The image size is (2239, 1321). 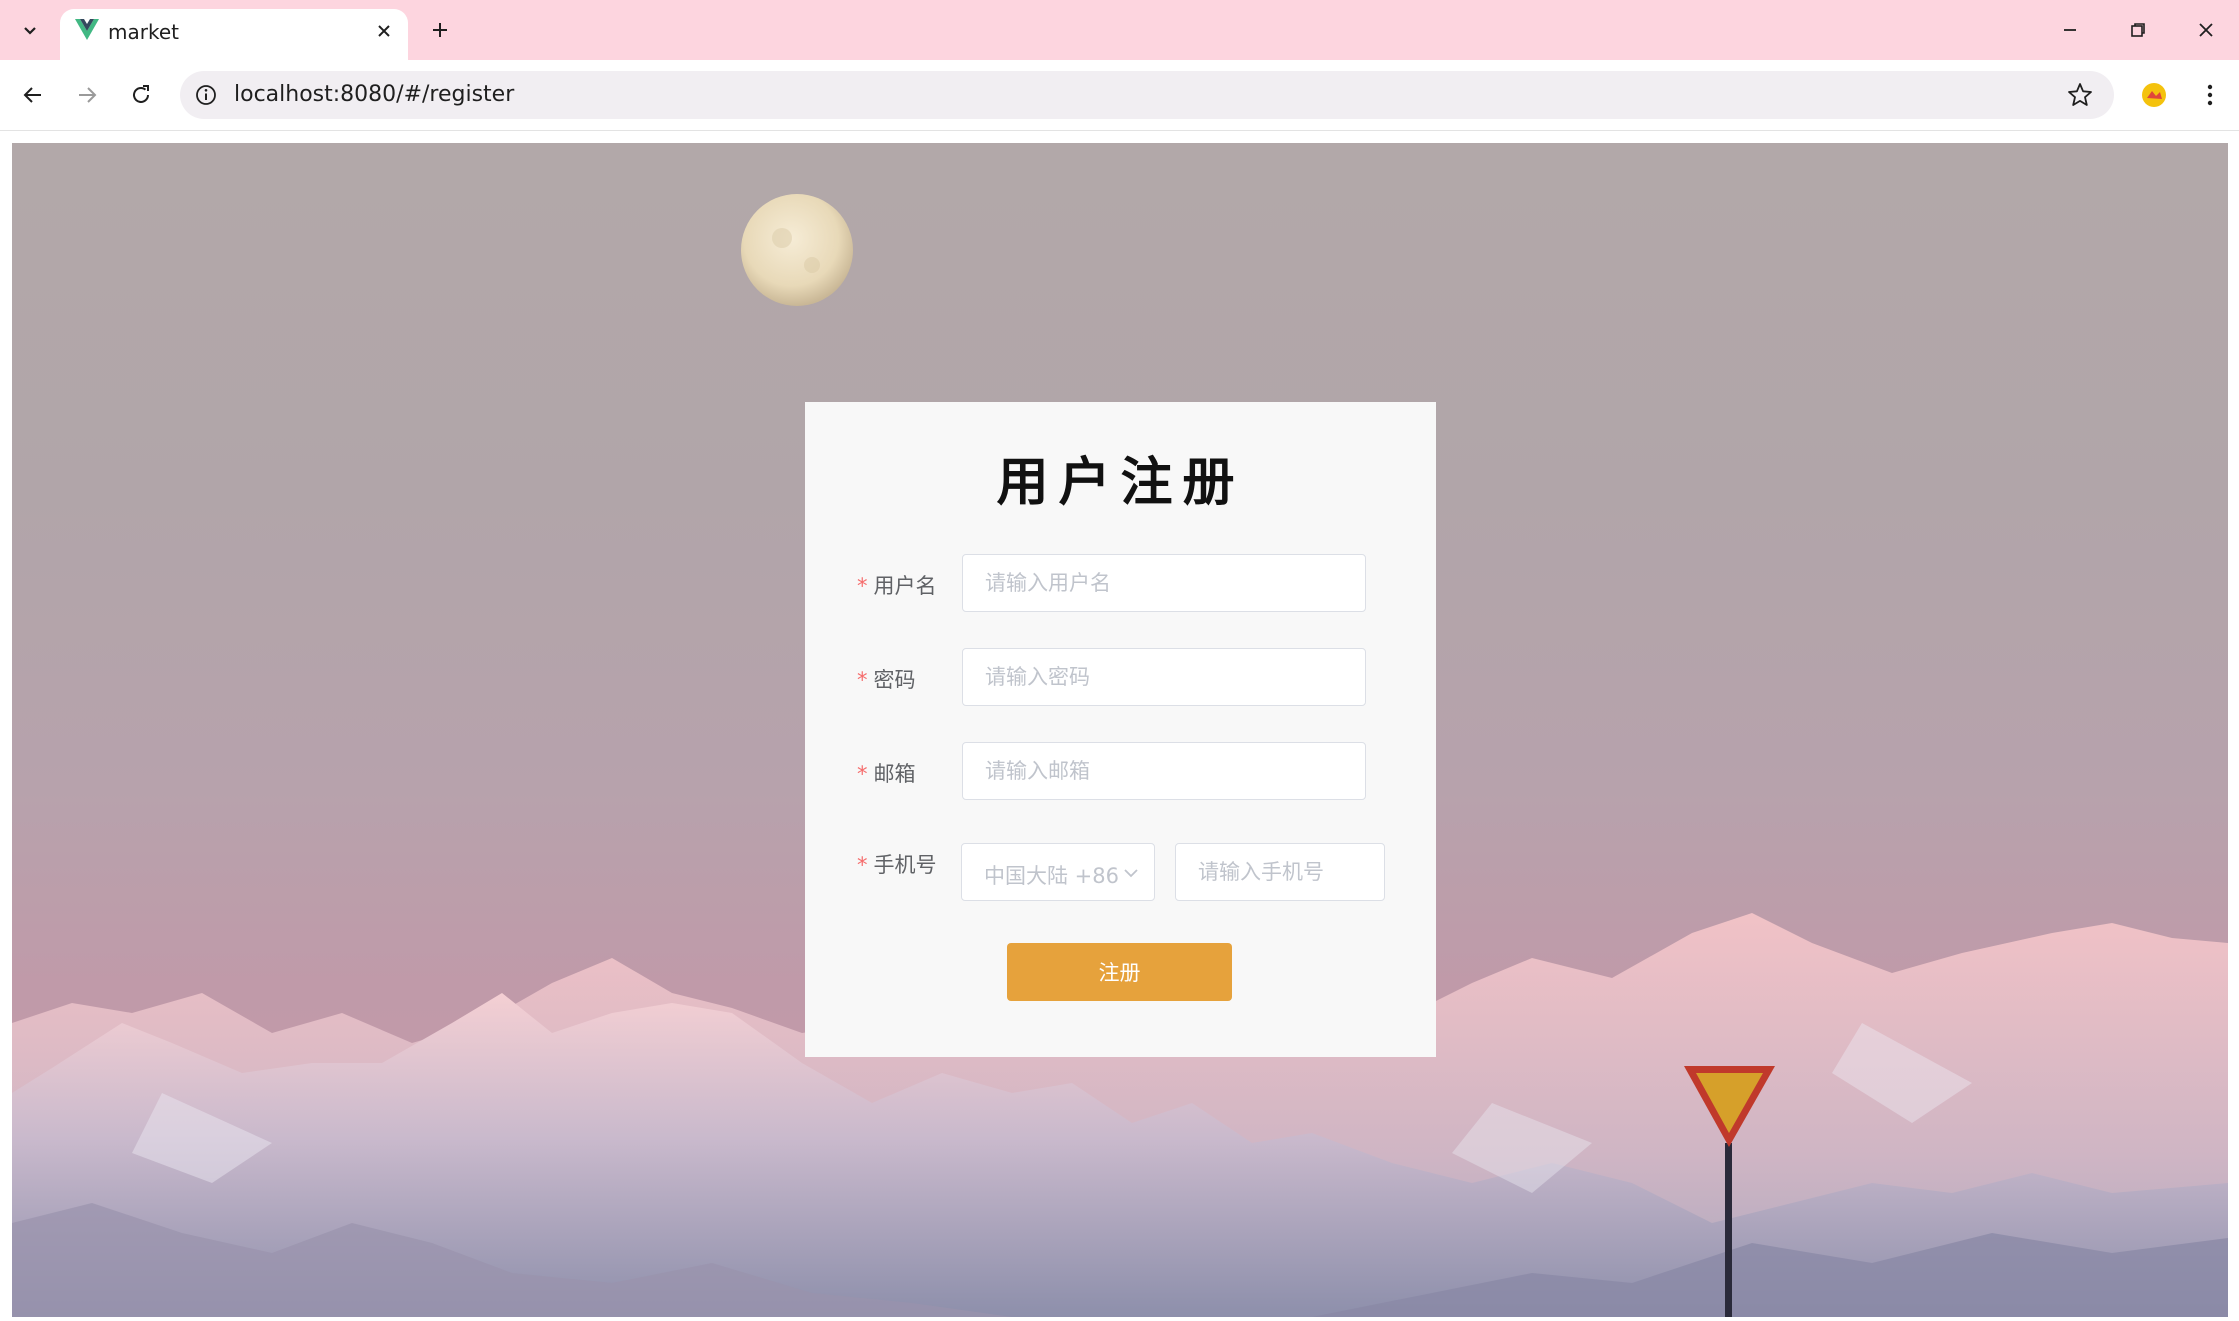 I want to click on vue-logo-icon, so click(x=87, y=29).